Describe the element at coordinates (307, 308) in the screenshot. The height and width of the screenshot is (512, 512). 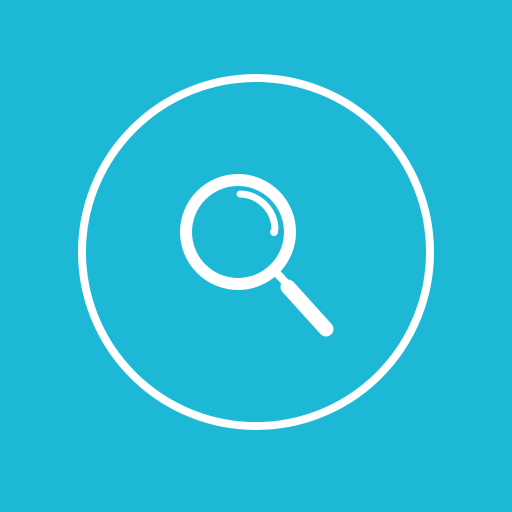
I see `magnifier-handle` at that location.